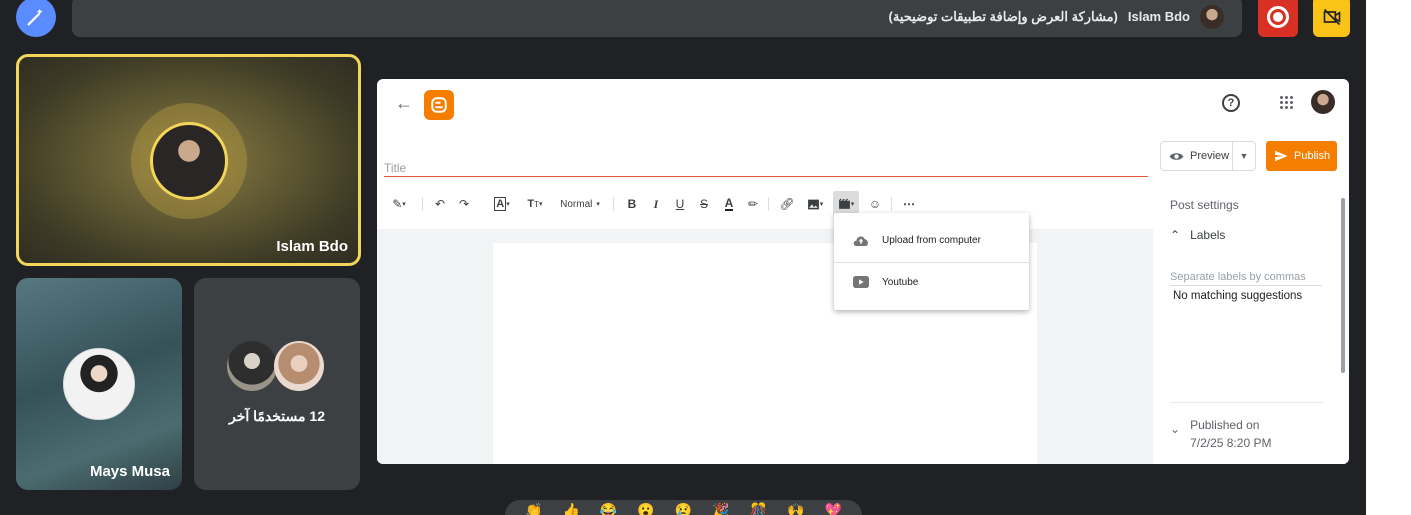 The width and height of the screenshot is (1411, 515). What do you see at coordinates (680, 204) in the screenshot?
I see `underline-icon: U` at bounding box center [680, 204].